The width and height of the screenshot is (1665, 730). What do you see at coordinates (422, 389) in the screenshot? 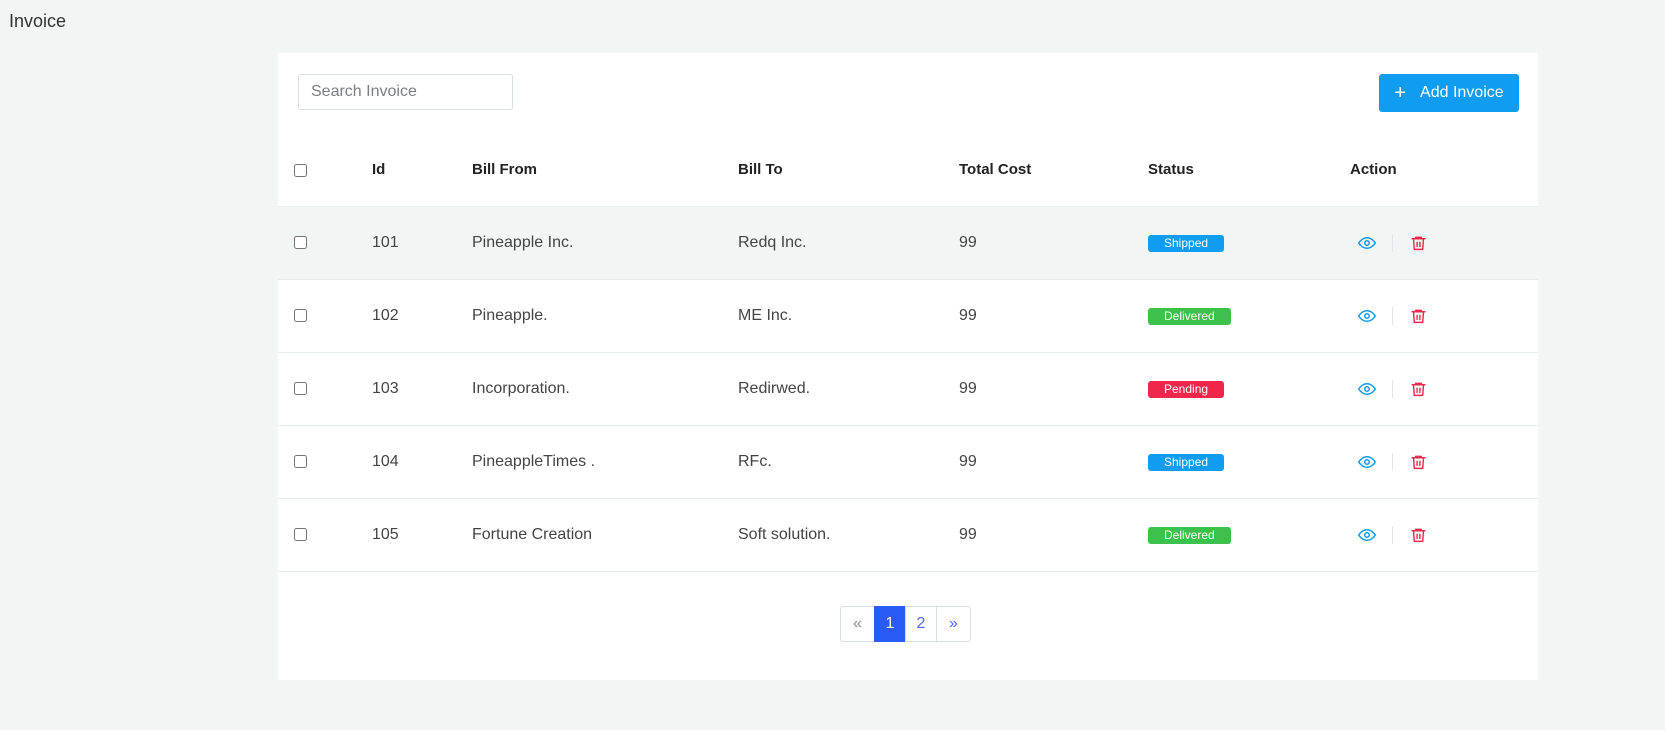
I see `cell-id: 103` at bounding box center [422, 389].